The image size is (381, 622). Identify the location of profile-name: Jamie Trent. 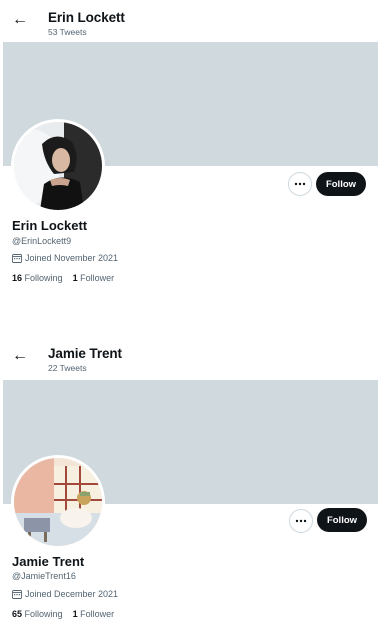
(48, 561).